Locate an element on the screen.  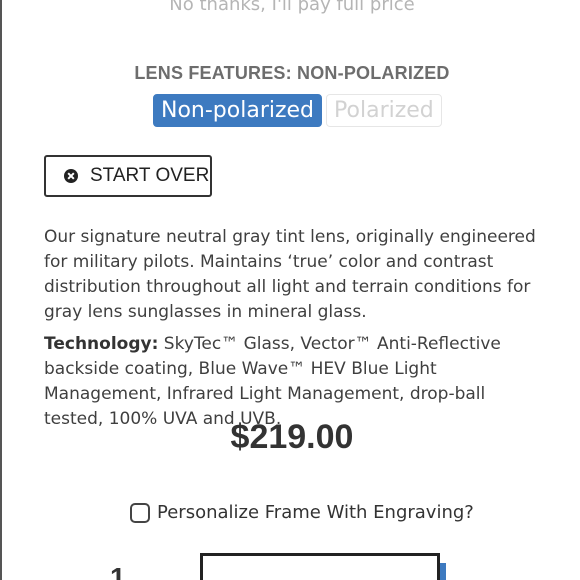
engraving-option: Personalize Frame With Engraving? is located at coordinates (302, 512).